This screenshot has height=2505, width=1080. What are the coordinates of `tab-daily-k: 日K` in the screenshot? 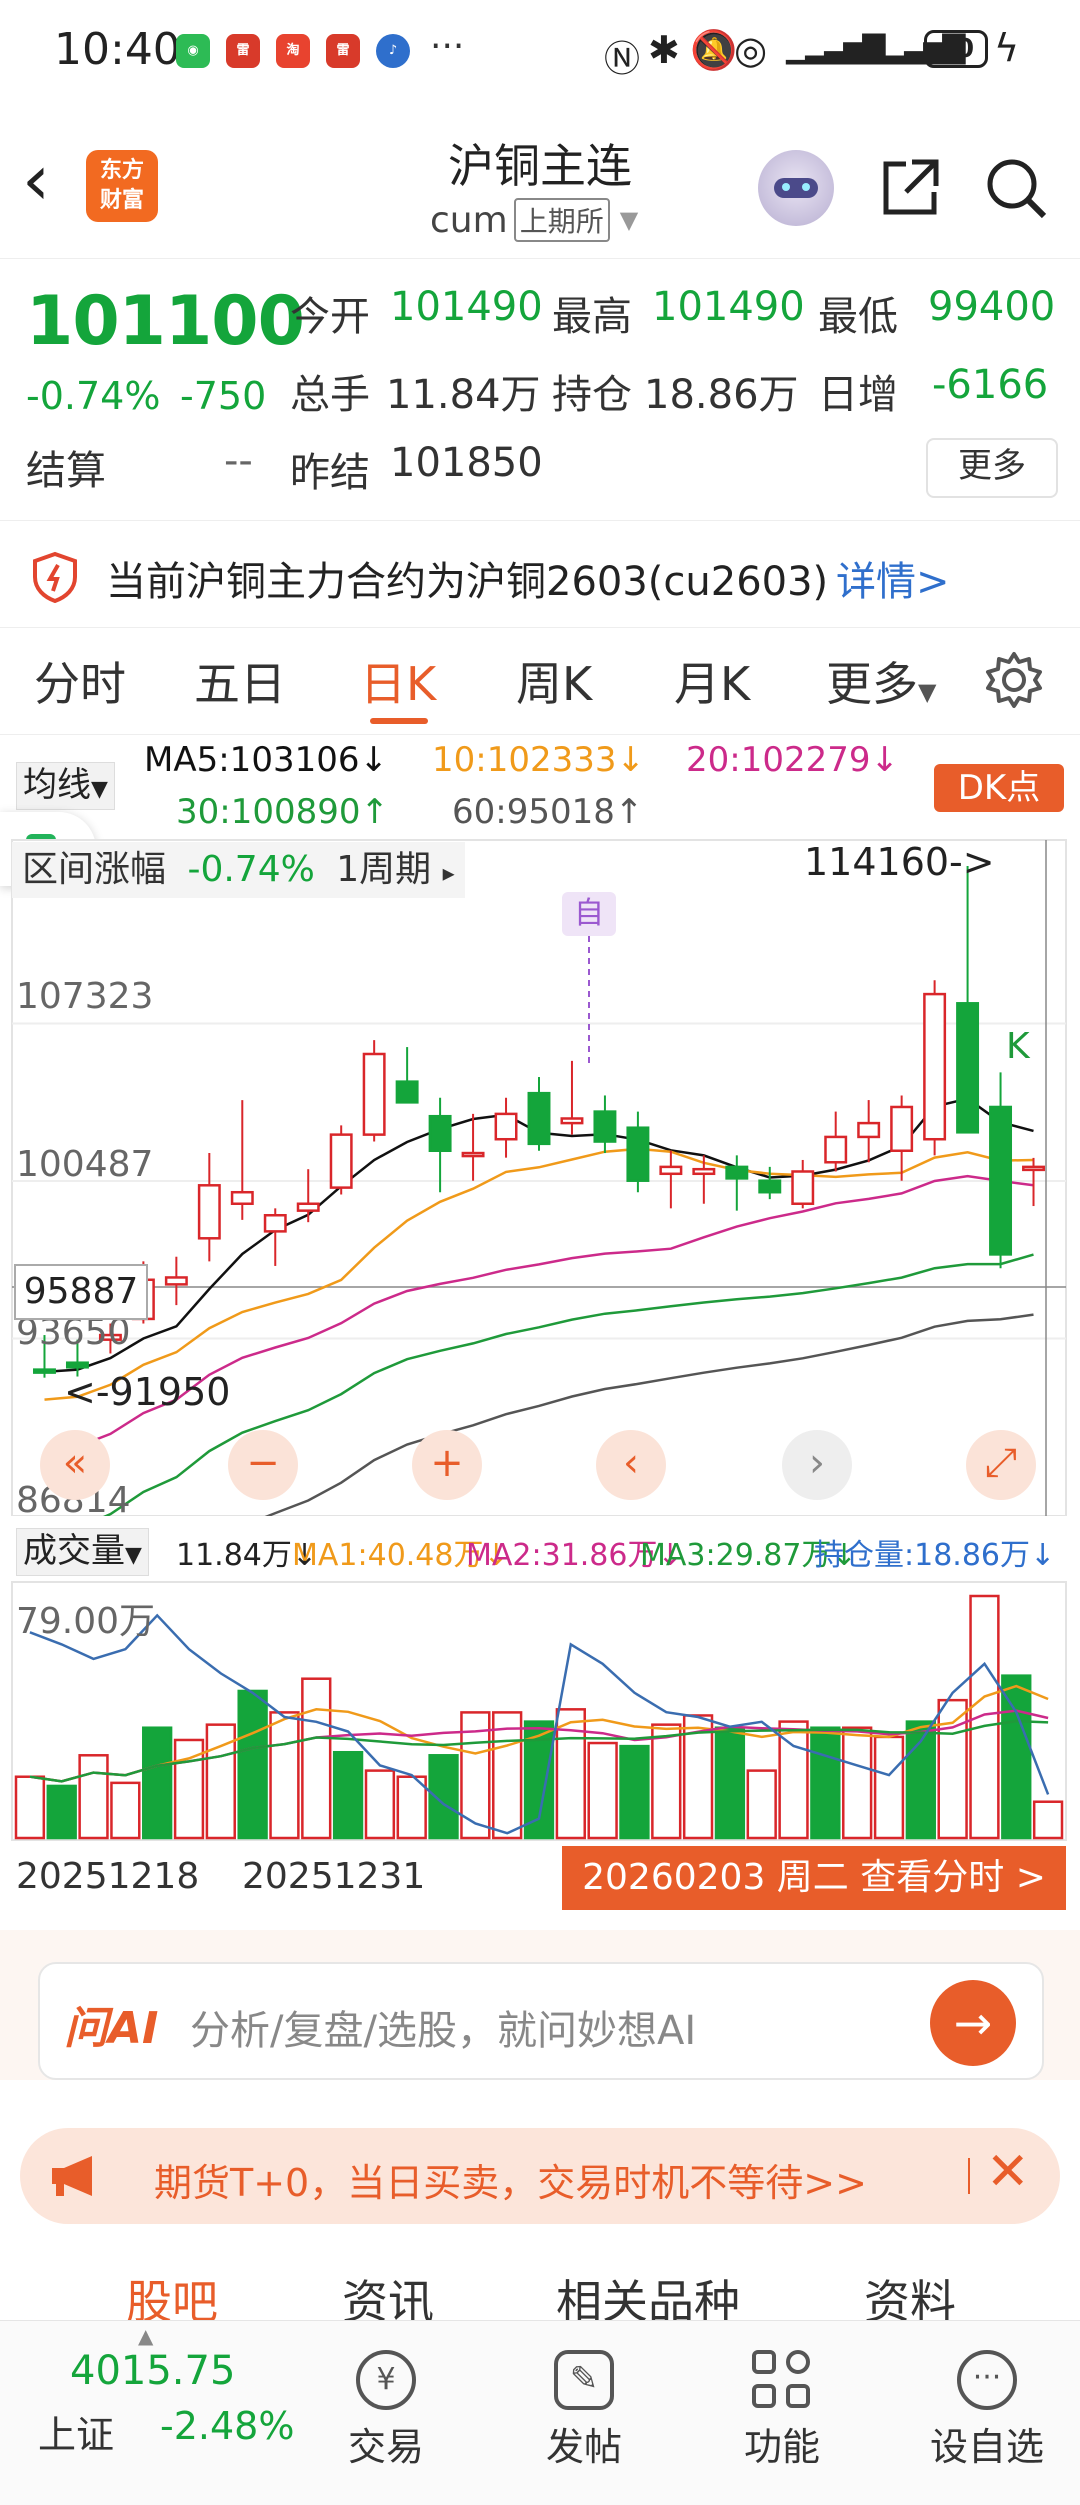 It's located at (398, 681).